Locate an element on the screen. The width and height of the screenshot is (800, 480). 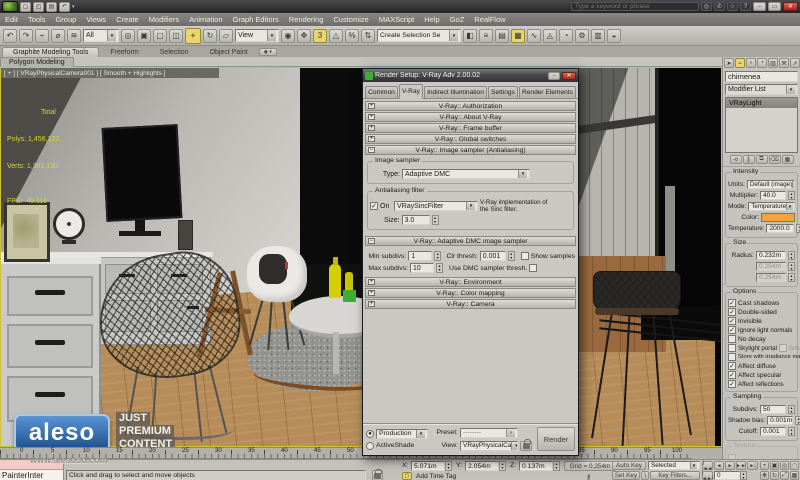
cast-shadows-checkbox: ✓ is located at coordinates (732, 303).